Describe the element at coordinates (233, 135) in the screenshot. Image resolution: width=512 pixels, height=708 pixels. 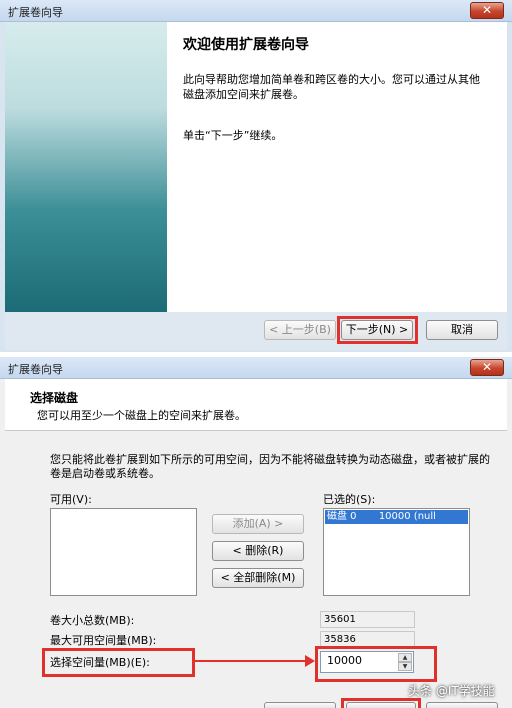
I see `continue-instruction: 单击“下一步”继续。` at that location.